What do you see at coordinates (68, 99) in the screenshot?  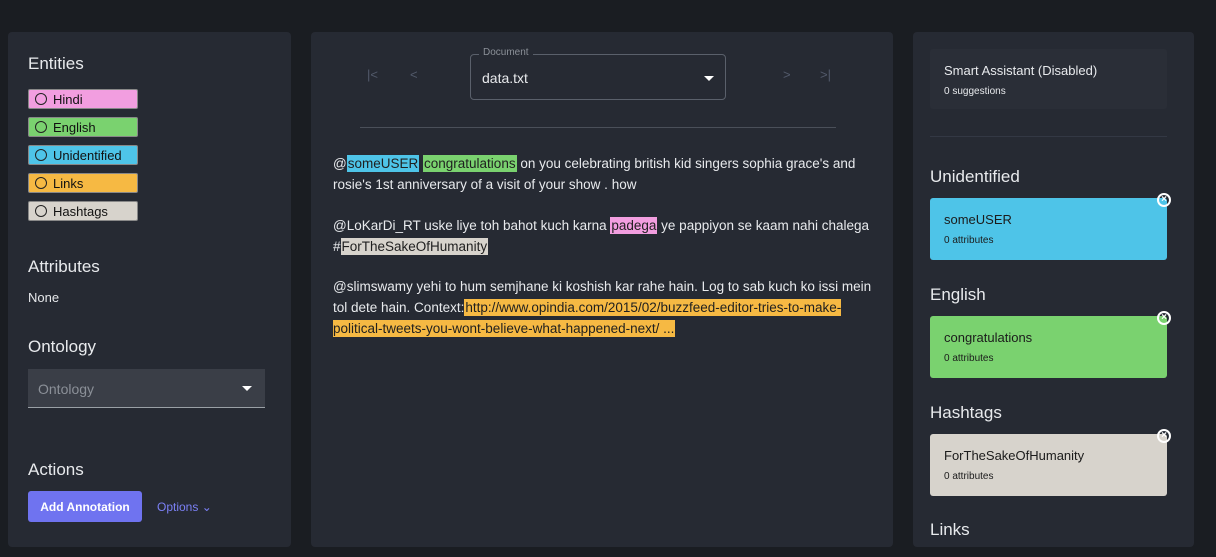 I see `entity-label: Hindi` at bounding box center [68, 99].